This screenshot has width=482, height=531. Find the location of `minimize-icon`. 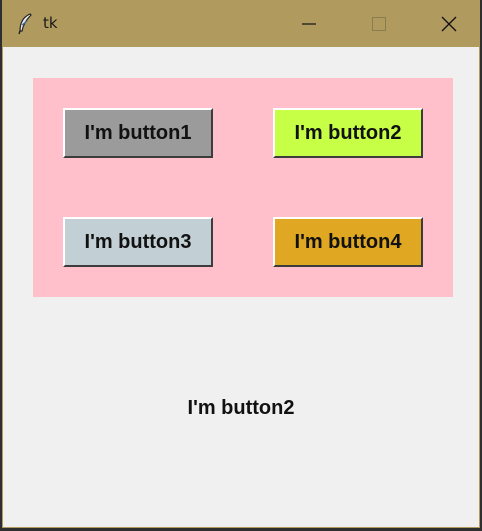

minimize-icon is located at coordinates (309, 24).